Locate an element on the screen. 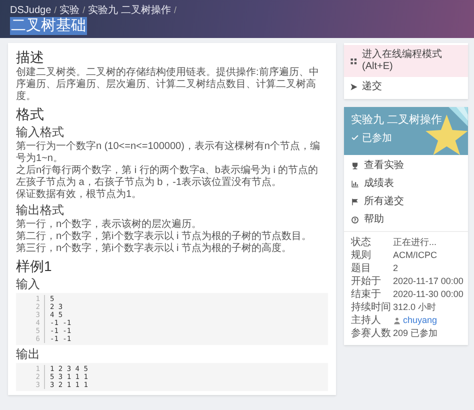 The height and width of the screenshot is (410, 474). info-value: ACM/ICPC is located at coordinates (415, 255).